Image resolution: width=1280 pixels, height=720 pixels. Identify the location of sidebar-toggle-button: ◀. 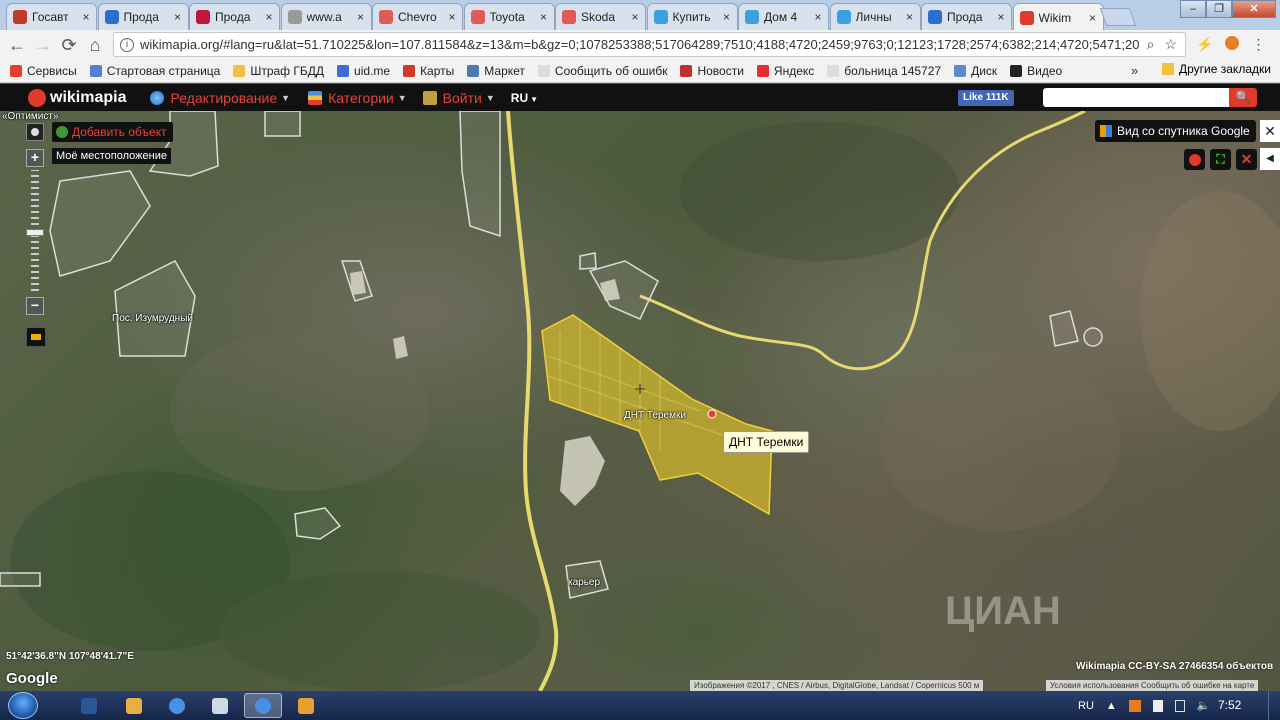
(1270, 159).